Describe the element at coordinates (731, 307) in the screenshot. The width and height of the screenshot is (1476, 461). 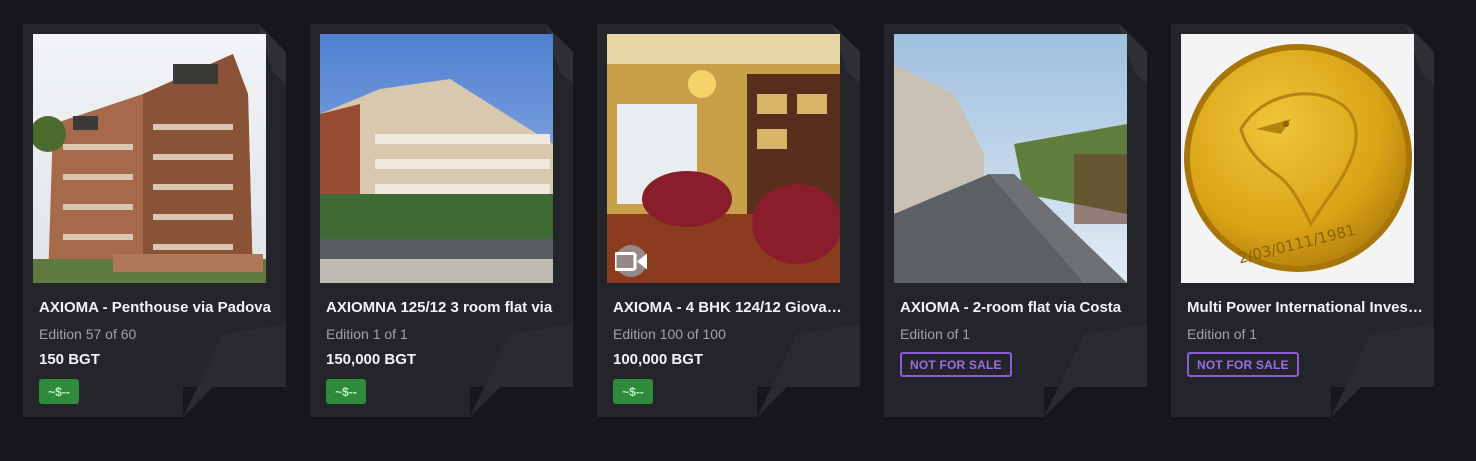
I see `card-title: AXIOMA - 4 BHK 124/12 Giovanni` at that location.